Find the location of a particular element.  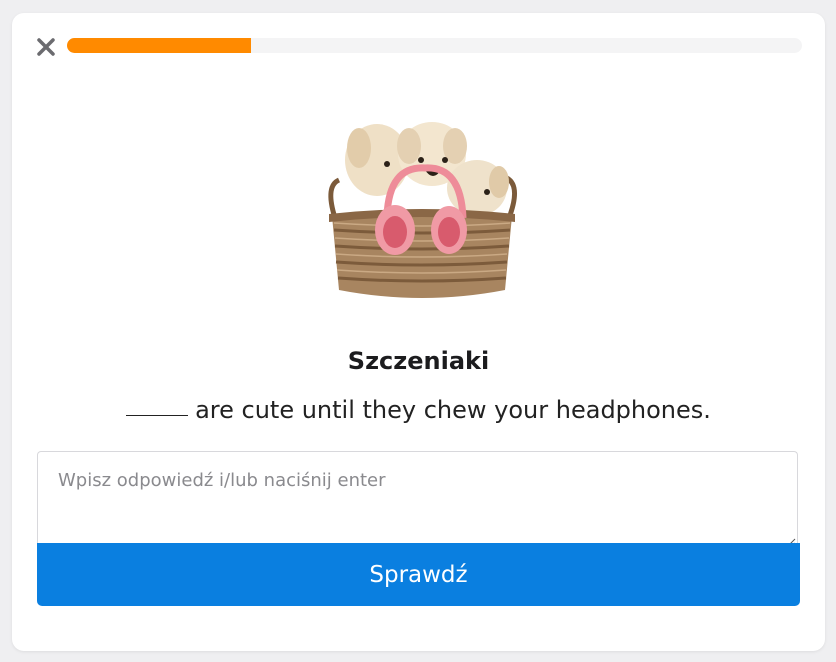

progress-bar is located at coordinates (434, 45).